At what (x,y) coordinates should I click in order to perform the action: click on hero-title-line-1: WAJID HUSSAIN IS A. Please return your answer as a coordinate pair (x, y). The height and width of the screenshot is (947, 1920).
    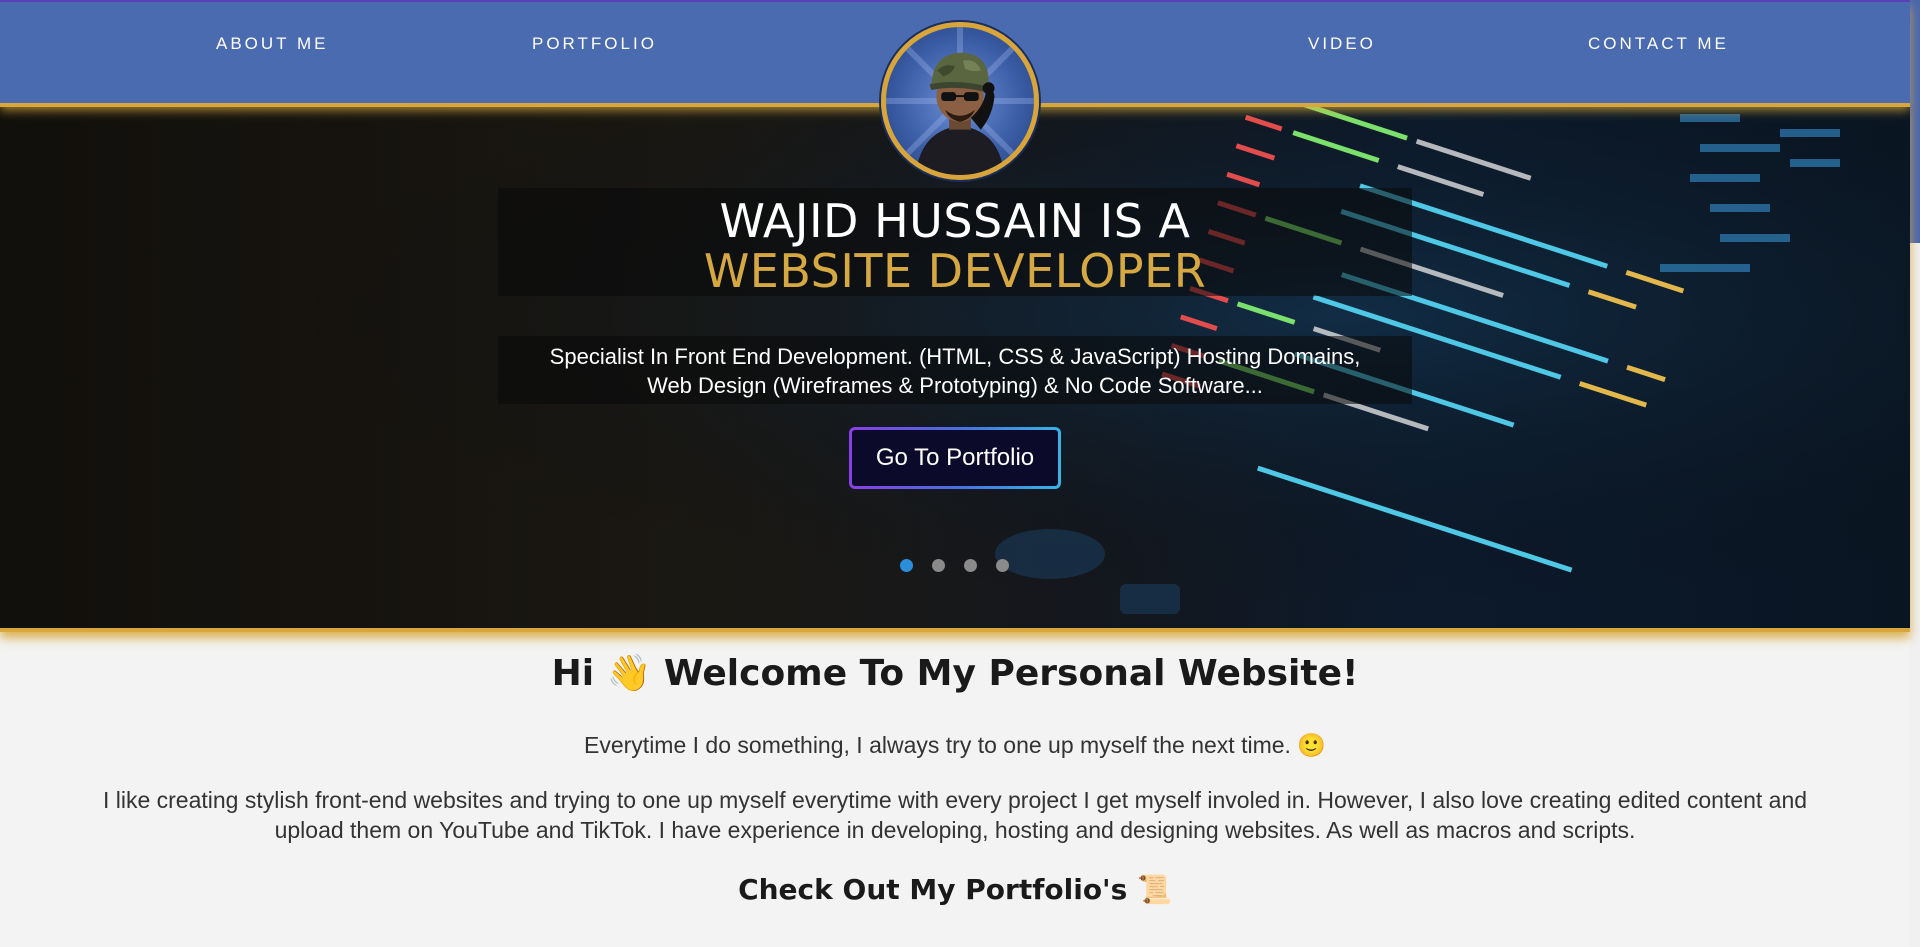
    Looking at the image, I should click on (955, 221).